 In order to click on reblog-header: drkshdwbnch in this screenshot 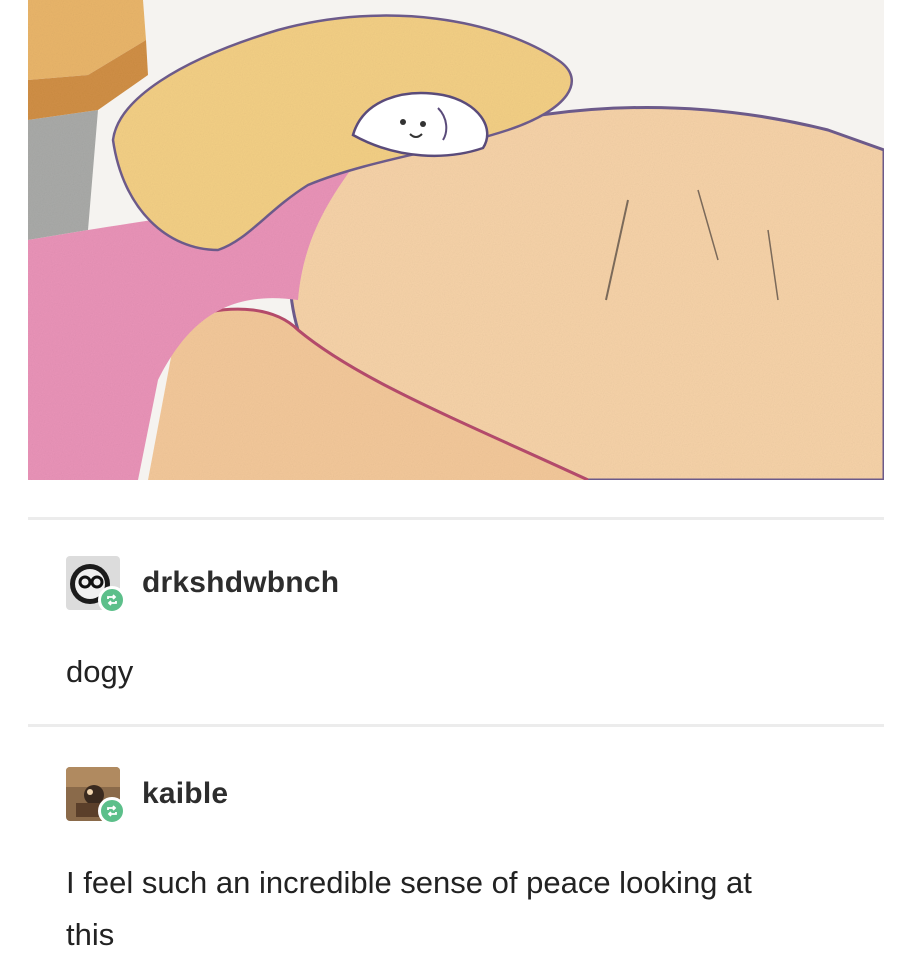, I will do `click(456, 588)`.